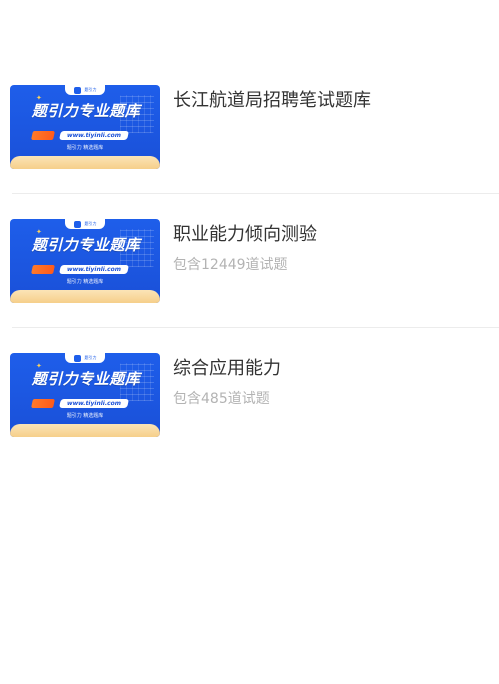  What do you see at coordinates (230, 265) in the screenshot?
I see `item-question-count: 包含12449道试题` at bounding box center [230, 265].